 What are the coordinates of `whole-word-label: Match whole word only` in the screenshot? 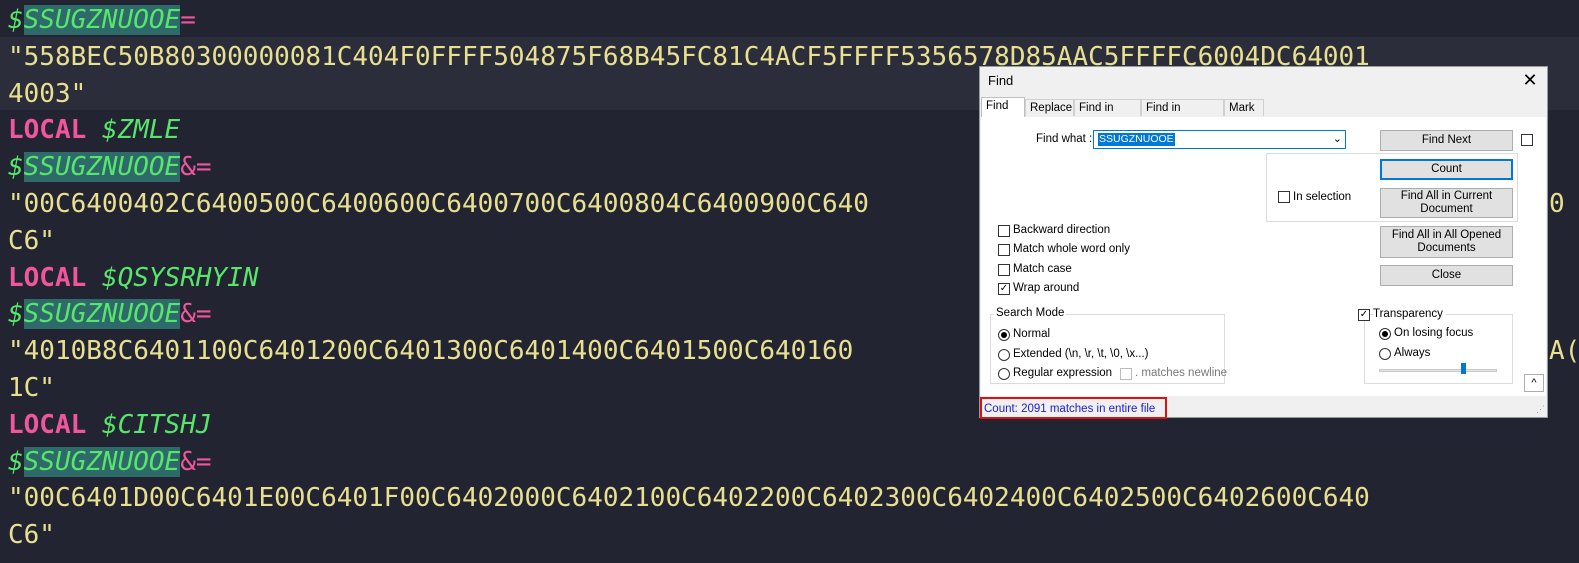 It's located at (1071, 249).